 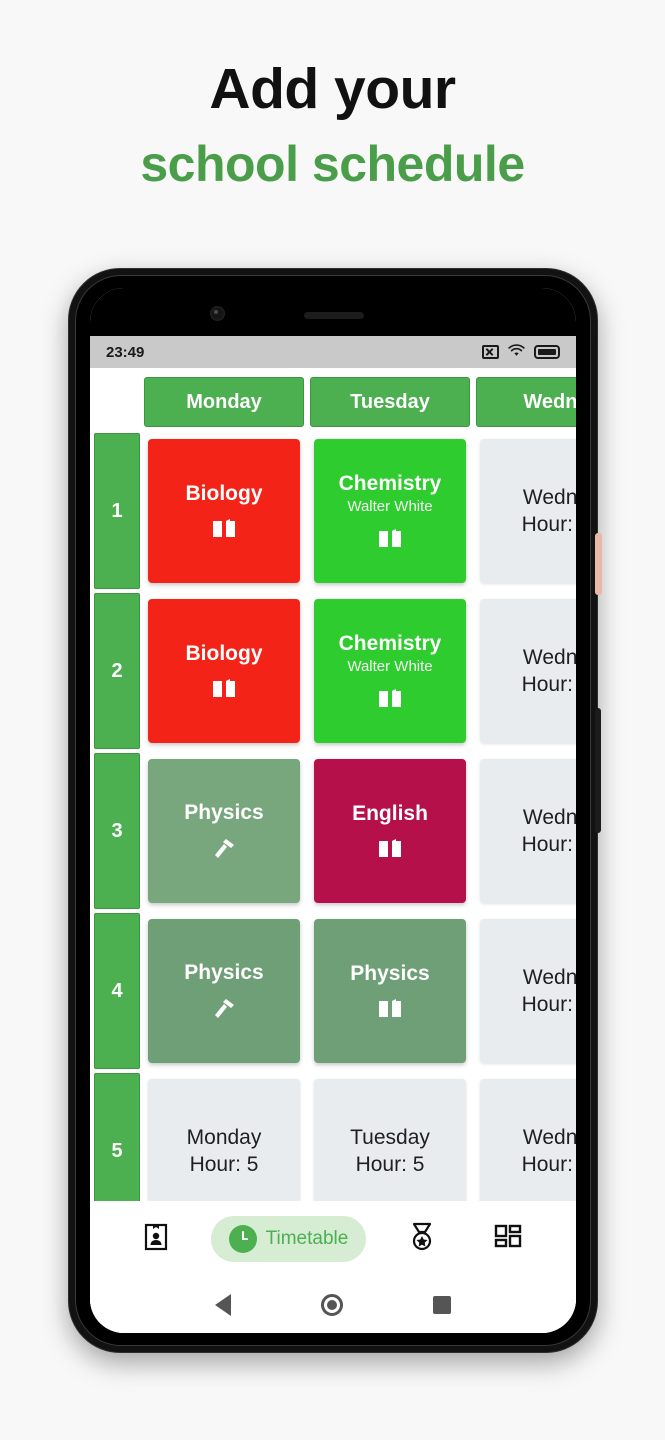 What do you see at coordinates (516, 352) in the screenshot?
I see `wifi-icon` at bounding box center [516, 352].